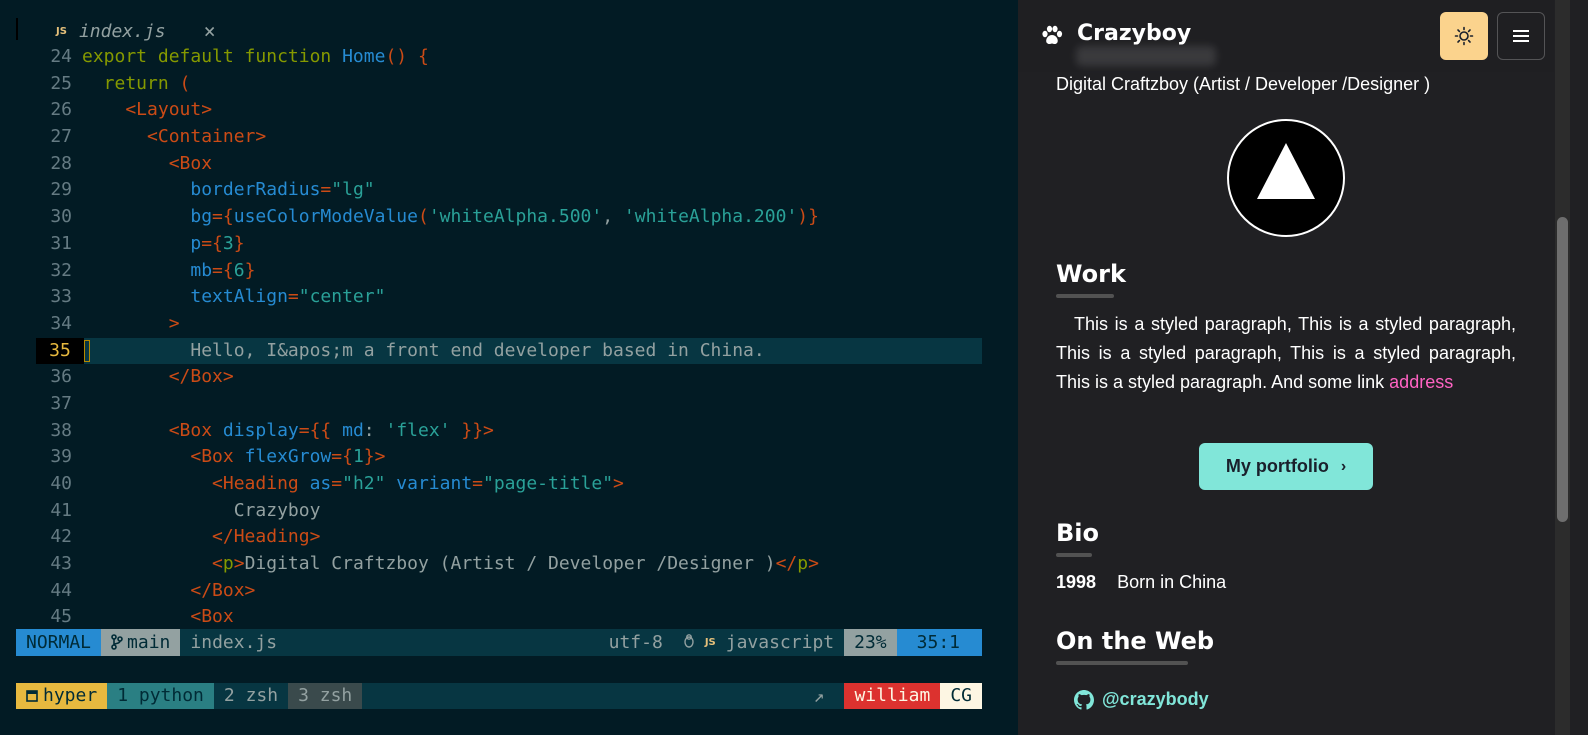  What do you see at coordinates (689, 642) in the screenshot?
I see `tux-icon` at bounding box center [689, 642].